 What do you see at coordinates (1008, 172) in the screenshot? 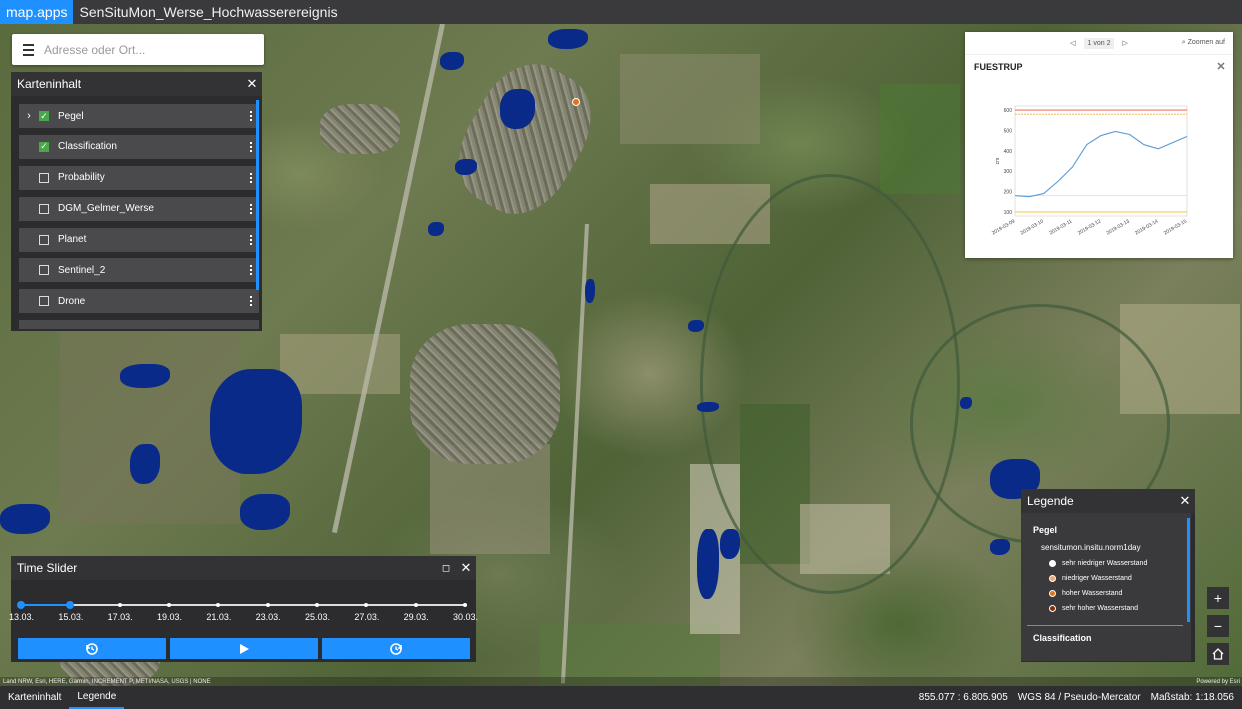
I see `y-tick-label: 300` at bounding box center [1008, 172].